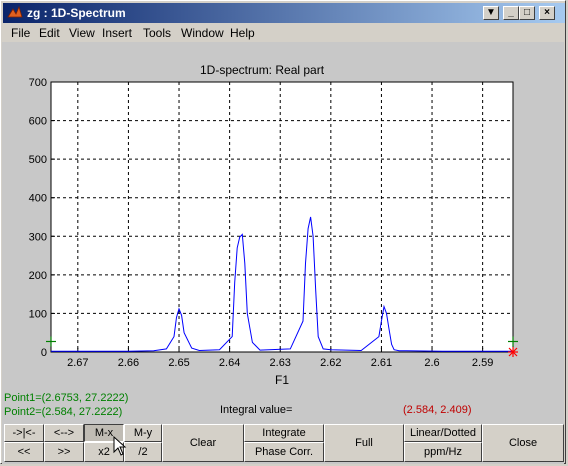 This screenshot has height=466, width=568. What do you see at coordinates (38, 237) in the screenshot?
I see `y-tick-label: 300` at bounding box center [38, 237].